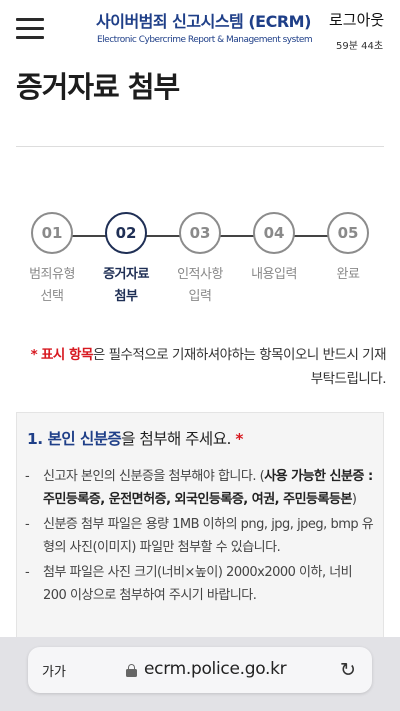  I want to click on step-1: 01 범죄유형 선택, so click(52, 260).